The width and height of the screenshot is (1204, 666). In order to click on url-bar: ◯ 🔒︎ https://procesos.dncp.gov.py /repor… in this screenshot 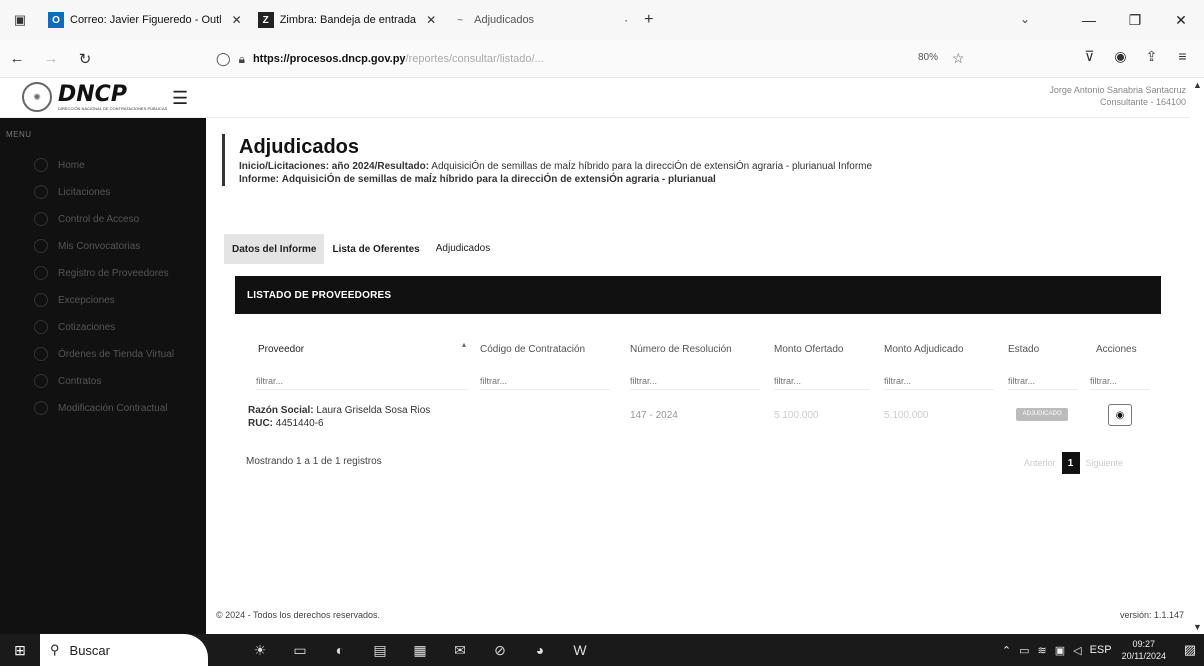, I will do `click(596, 59)`.